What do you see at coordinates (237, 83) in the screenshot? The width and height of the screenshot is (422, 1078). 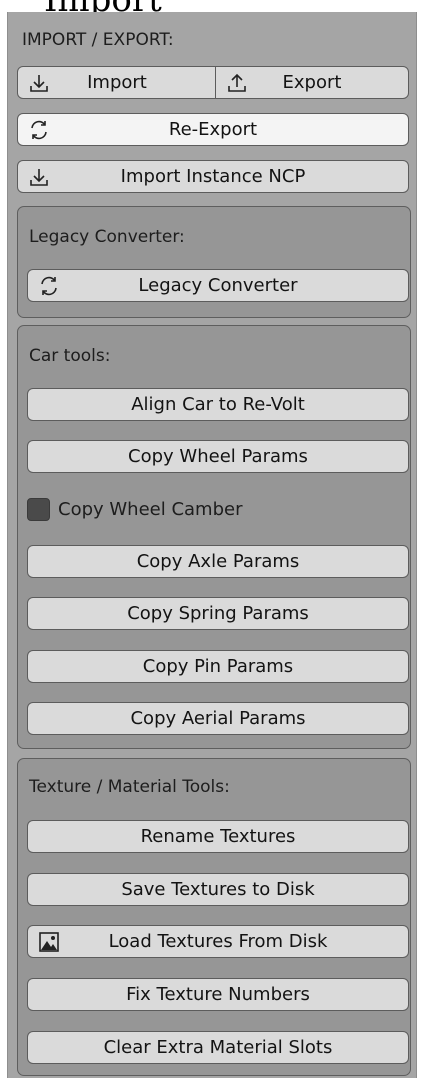 I see `export-icon` at bounding box center [237, 83].